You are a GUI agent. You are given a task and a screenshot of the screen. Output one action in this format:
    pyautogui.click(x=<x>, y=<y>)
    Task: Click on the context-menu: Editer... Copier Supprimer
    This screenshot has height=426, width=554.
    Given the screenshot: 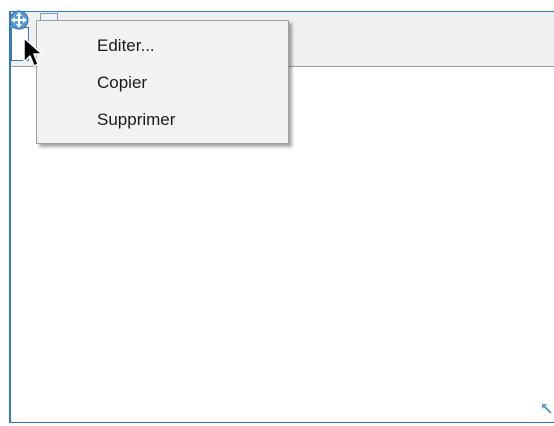 What is the action you would take?
    pyautogui.click(x=162, y=82)
    